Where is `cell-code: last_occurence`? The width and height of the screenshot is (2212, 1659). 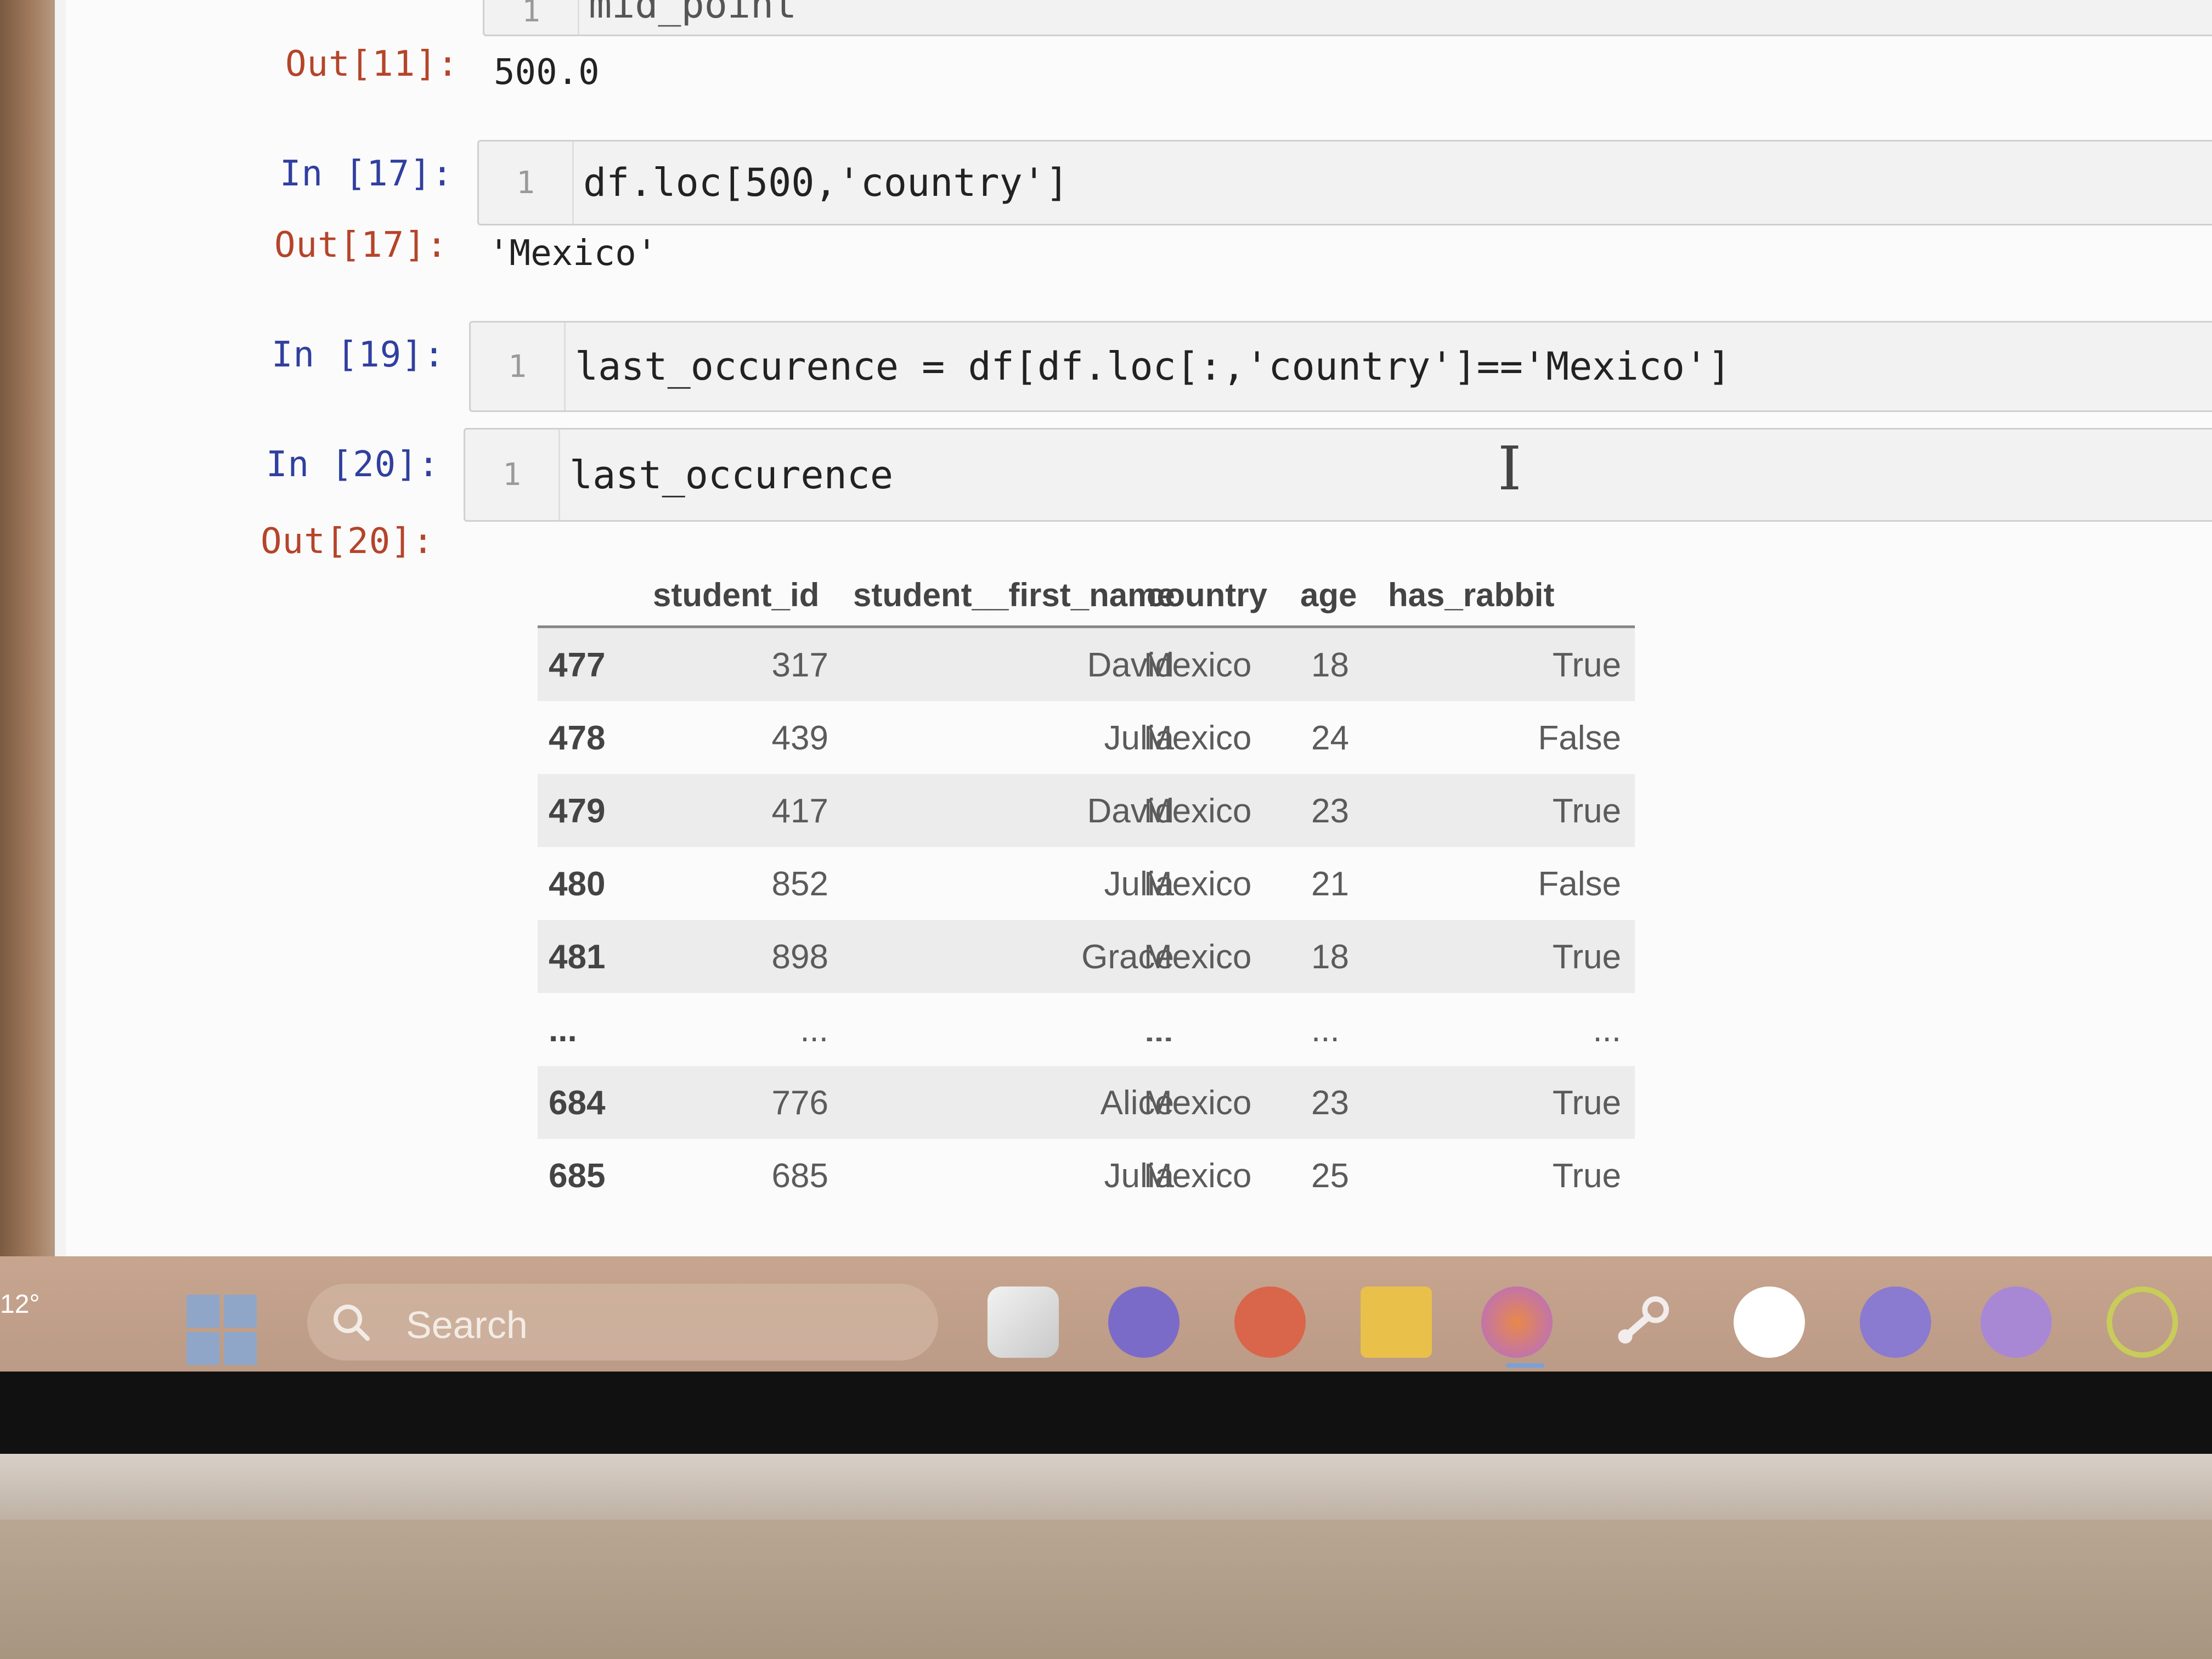
cell-code: last_occurence is located at coordinates (731, 475).